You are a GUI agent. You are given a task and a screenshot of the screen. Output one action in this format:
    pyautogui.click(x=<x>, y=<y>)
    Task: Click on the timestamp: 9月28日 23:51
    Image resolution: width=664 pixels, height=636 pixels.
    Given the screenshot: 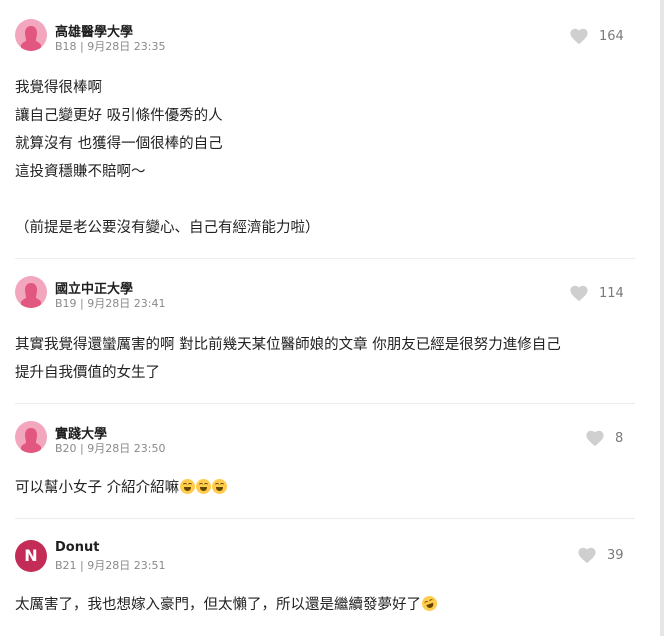 What is the action you would take?
    pyautogui.click(x=126, y=565)
    